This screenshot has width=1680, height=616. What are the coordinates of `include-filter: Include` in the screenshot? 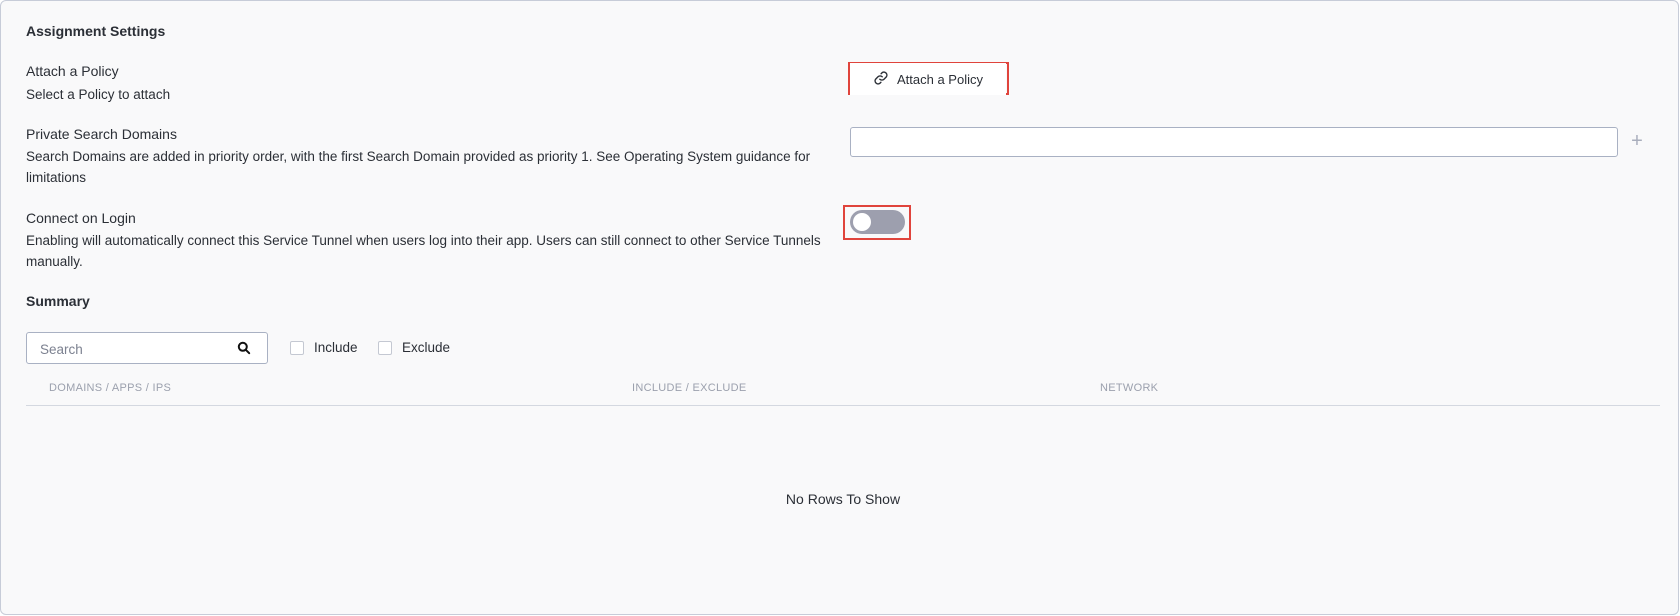 It's located at (324, 347).